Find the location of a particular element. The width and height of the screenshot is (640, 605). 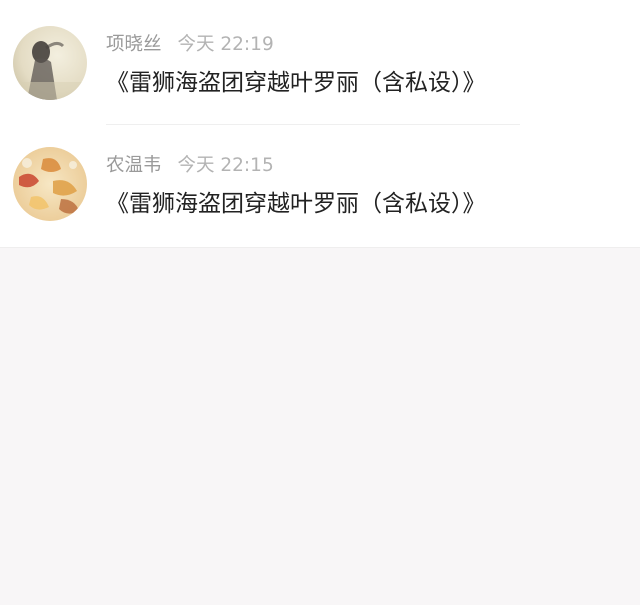

message-meta: 农温韦 今天 22:15 is located at coordinates (190, 166).